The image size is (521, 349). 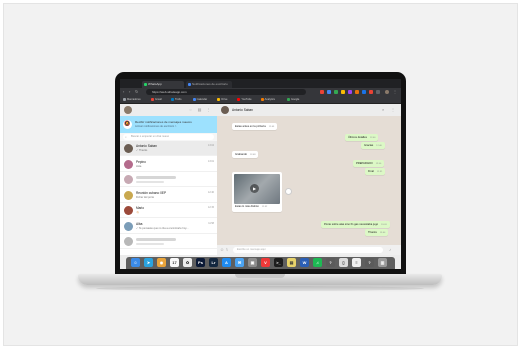 What do you see at coordinates (255, 126) in the screenshot?
I see `message-bubble: Estas antes en la pizzería 12:45` at bounding box center [255, 126].